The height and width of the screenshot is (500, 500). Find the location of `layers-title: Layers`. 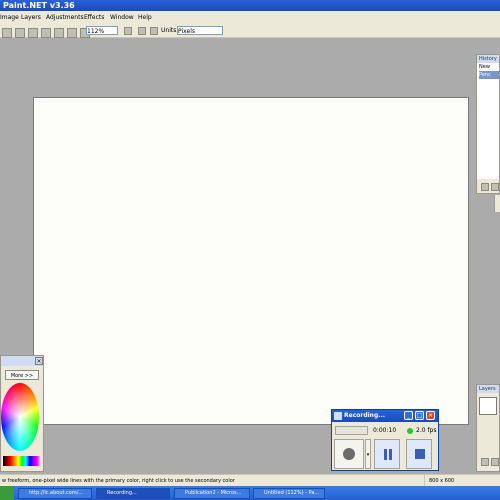

layers-title: Layers is located at coordinates (488, 389).